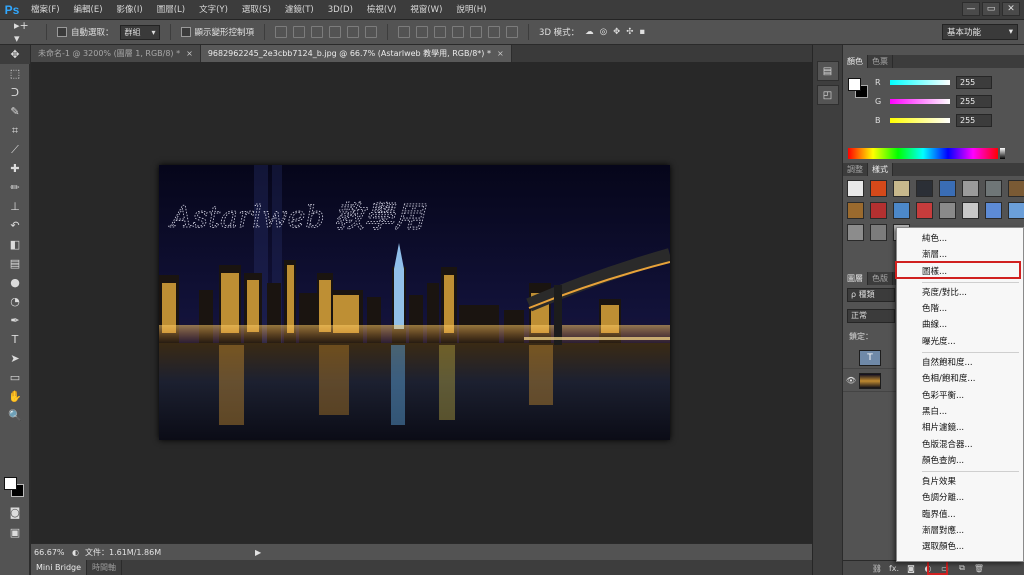  I want to click on quick-mask-icon: ◙, so click(15, 512).